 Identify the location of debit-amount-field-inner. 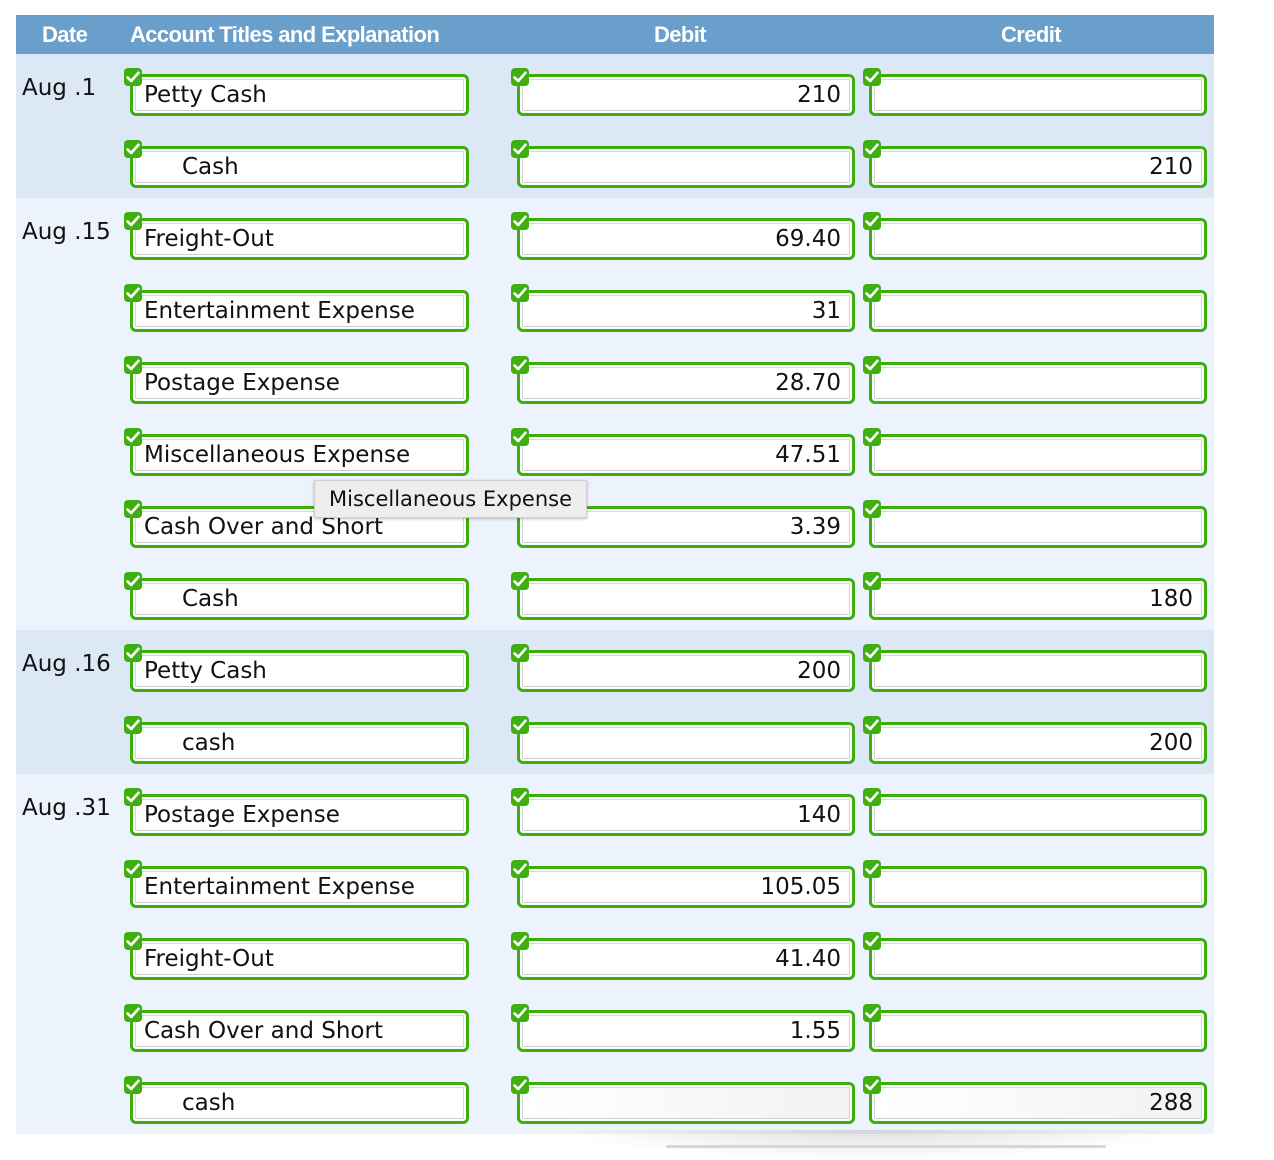
(686, 815).